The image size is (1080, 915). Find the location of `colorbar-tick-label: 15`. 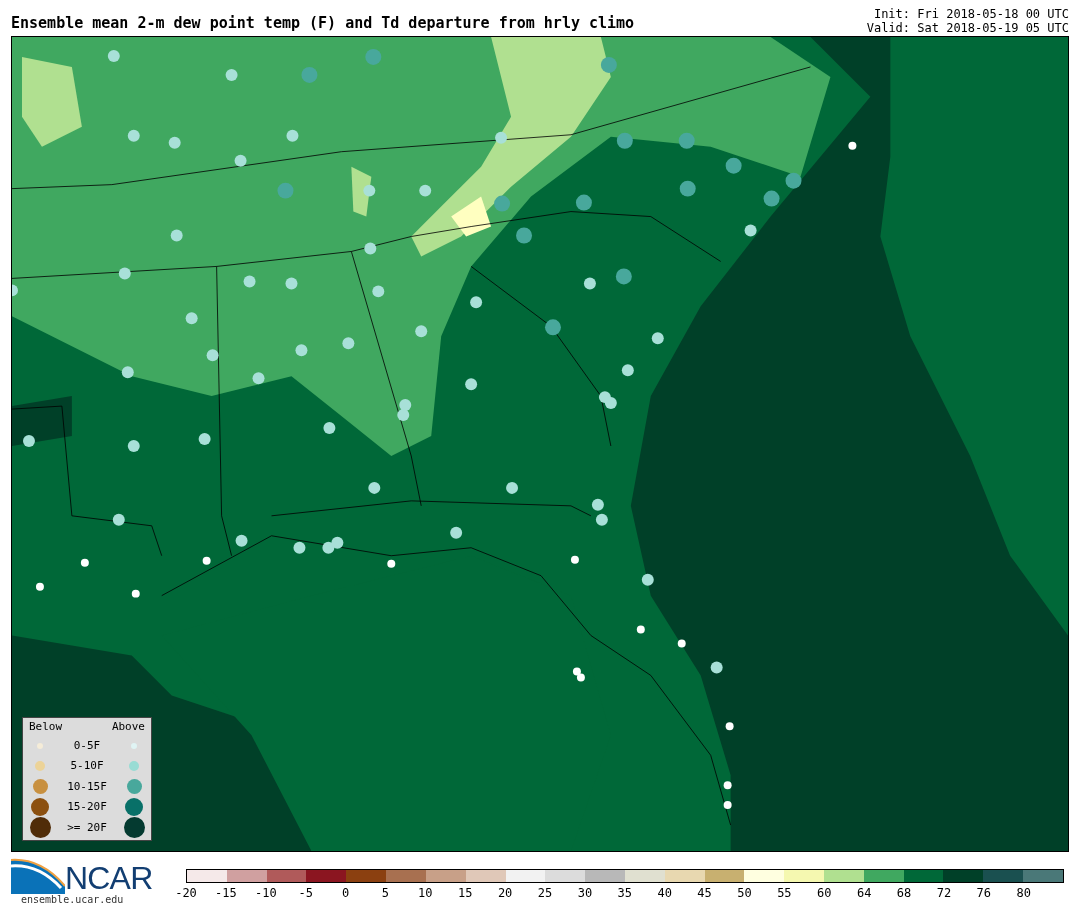

colorbar-tick-label: 15 is located at coordinates (465, 893).